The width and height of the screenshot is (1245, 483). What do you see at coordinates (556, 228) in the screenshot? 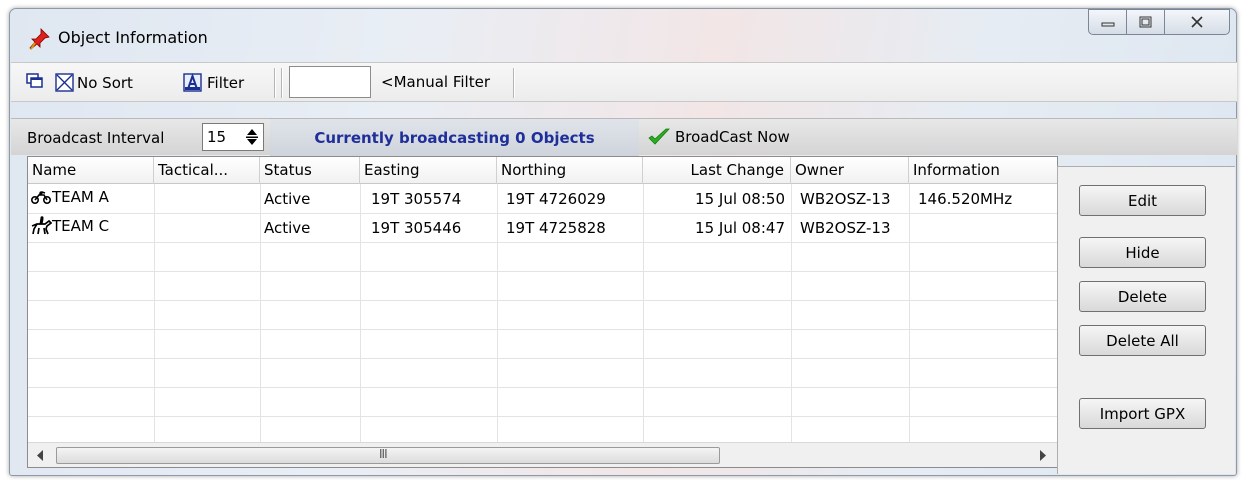
I see `northing-cell: 19T 4725828` at bounding box center [556, 228].